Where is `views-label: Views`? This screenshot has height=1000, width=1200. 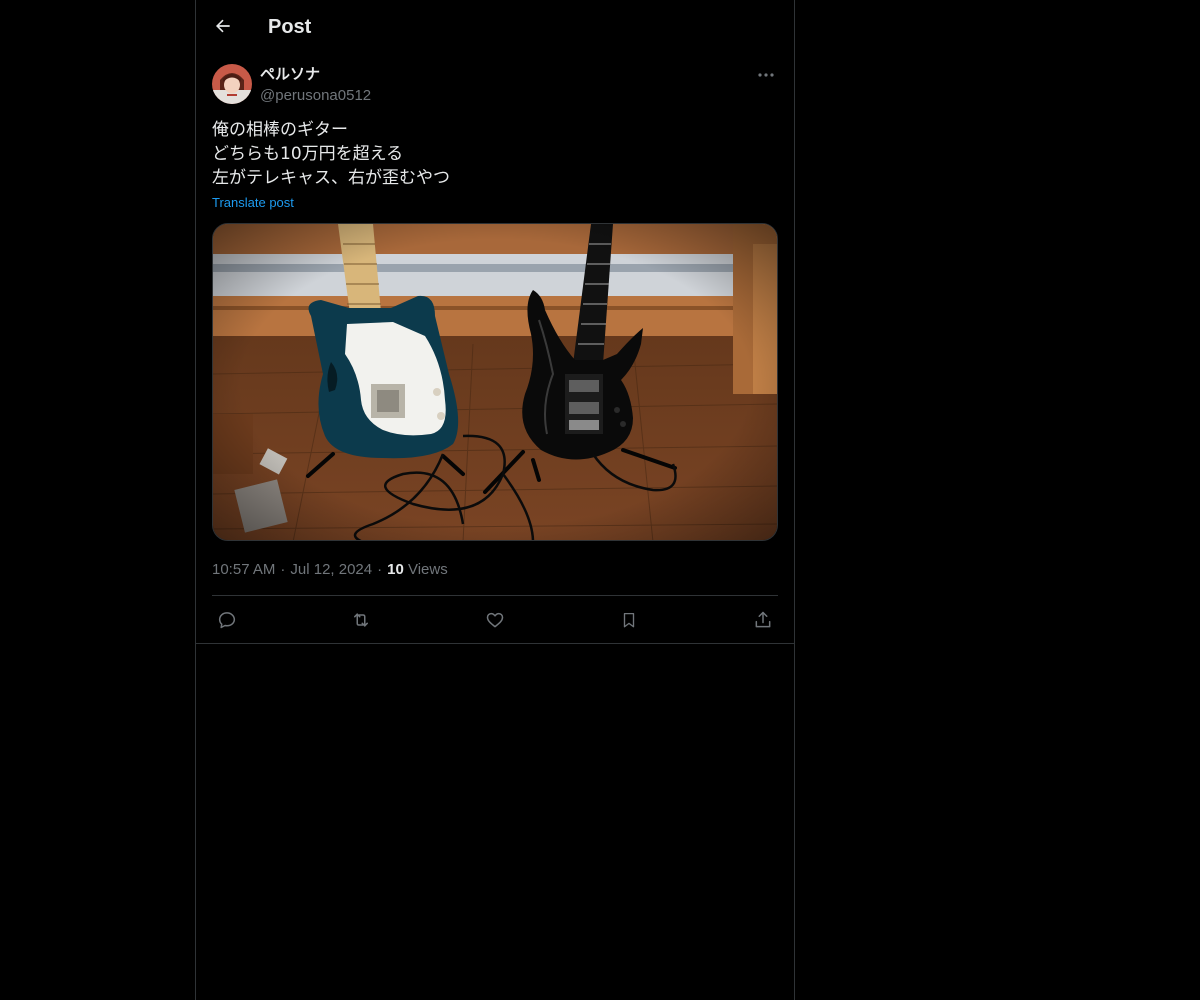 views-label: Views is located at coordinates (427, 569).